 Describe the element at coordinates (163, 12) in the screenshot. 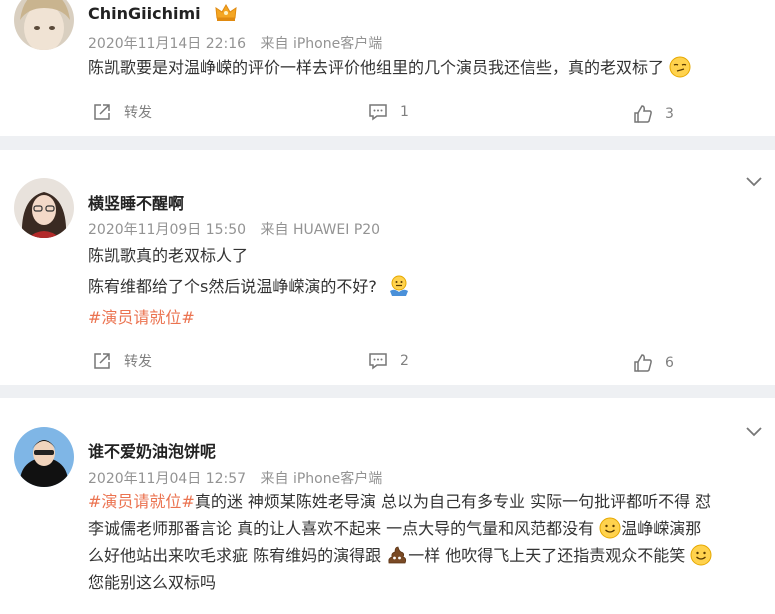

I see `username: ChinGiichimi` at that location.